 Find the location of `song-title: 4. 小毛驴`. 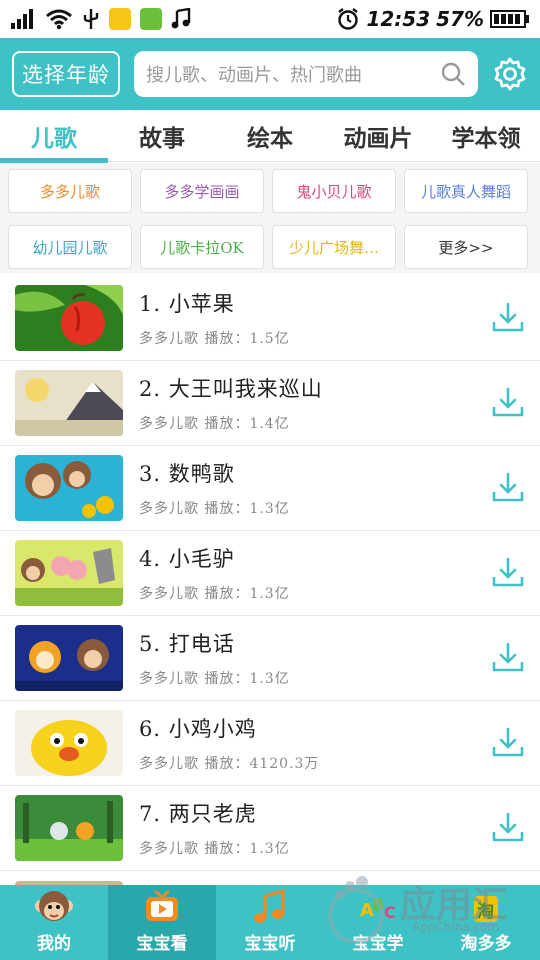

song-title: 4. 小毛驴 is located at coordinates (187, 559).